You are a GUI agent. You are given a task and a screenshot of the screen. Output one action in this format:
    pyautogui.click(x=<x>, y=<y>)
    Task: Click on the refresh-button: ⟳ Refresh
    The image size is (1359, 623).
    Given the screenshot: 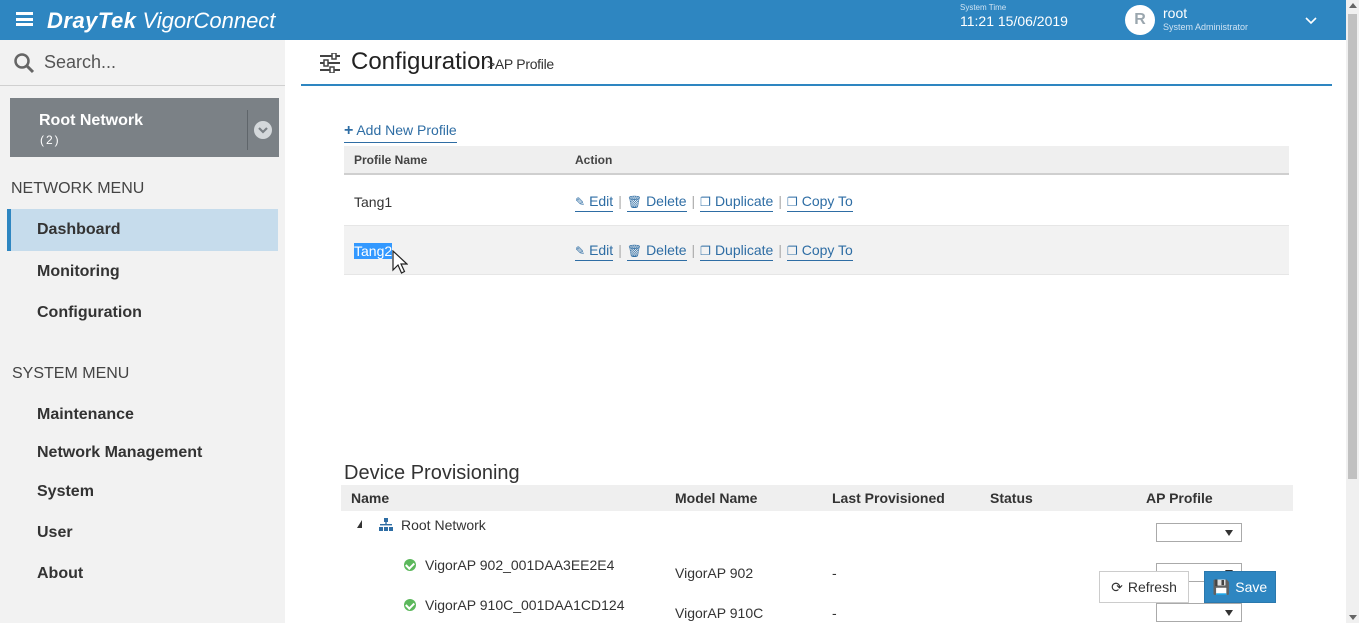 What is the action you would take?
    pyautogui.click(x=1144, y=587)
    